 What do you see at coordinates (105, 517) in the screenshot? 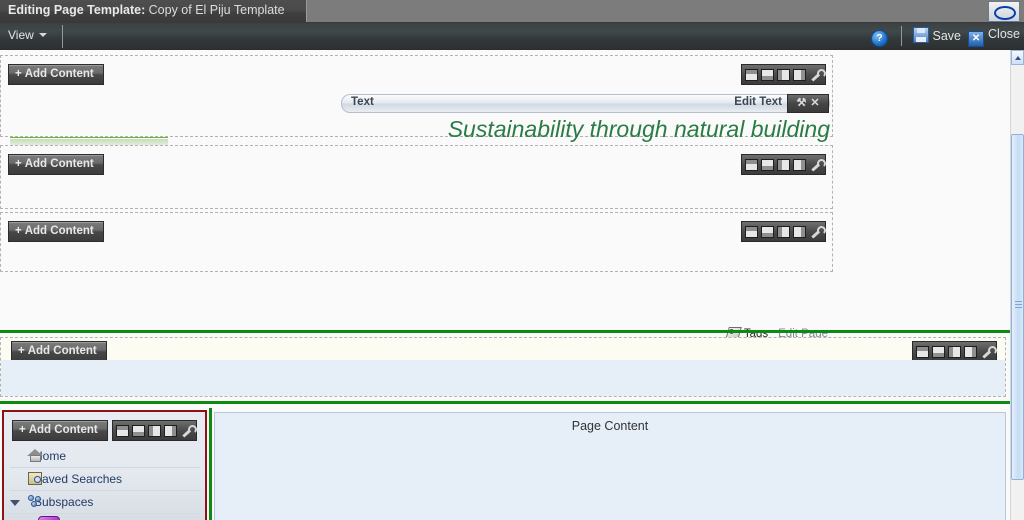
I see `sidebar-item-advice: Advice` at bounding box center [105, 517].